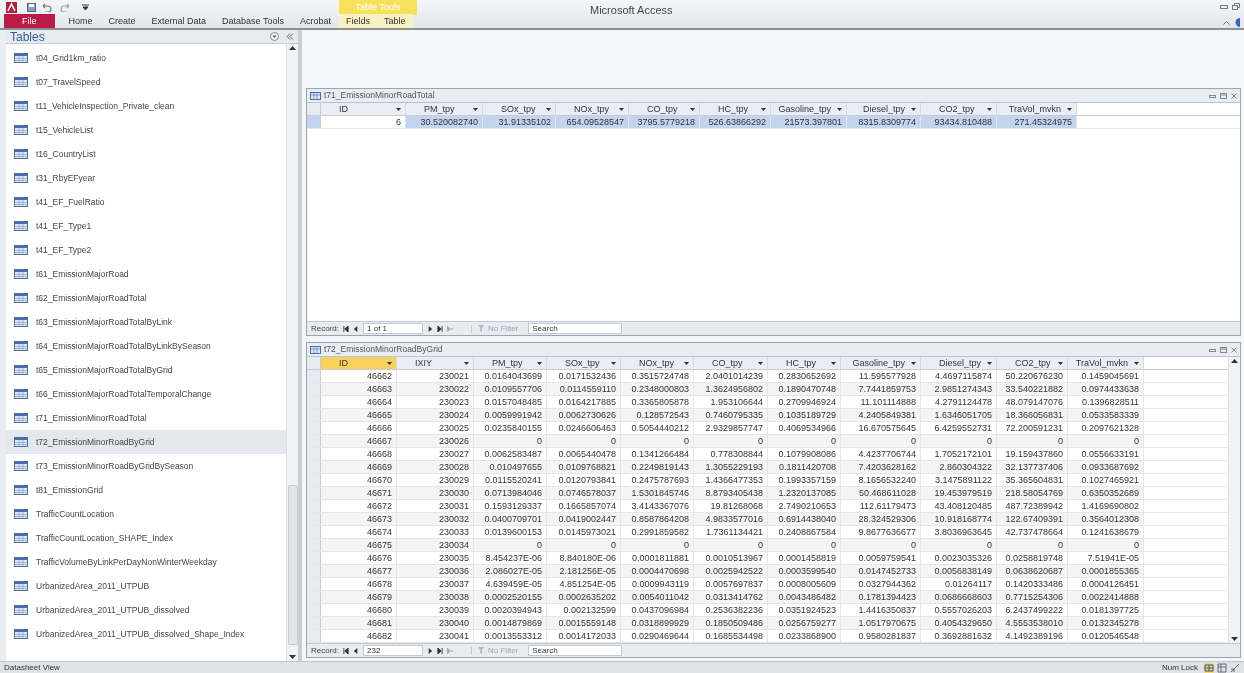 This screenshot has width=1244, height=673. Describe the element at coordinates (146, 106) in the screenshot. I see `nav-item: t11_VehicleInspection_Private_clean` at that location.